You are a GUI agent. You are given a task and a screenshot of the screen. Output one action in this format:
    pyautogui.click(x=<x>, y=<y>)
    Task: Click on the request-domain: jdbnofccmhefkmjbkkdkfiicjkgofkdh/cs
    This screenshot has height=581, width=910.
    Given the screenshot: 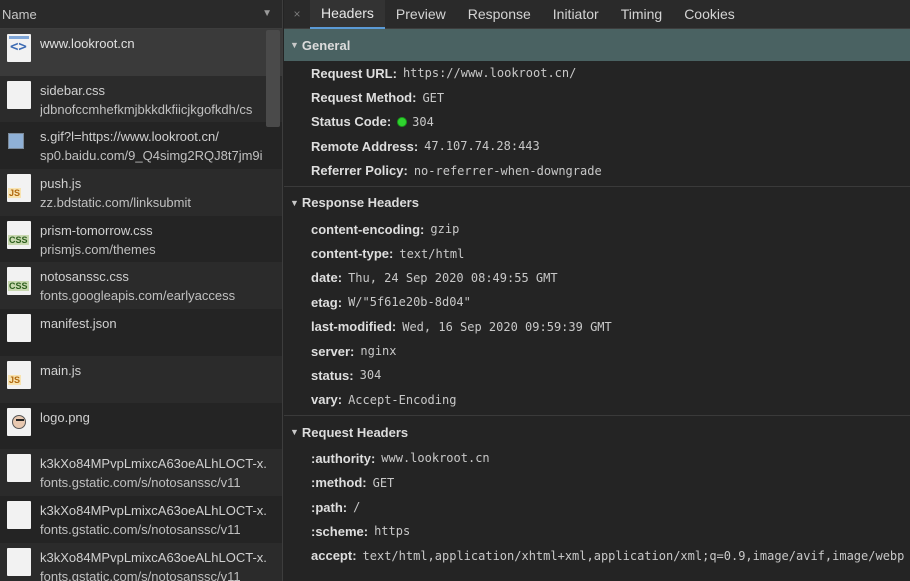 What is the action you would take?
    pyautogui.click(x=146, y=109)
    